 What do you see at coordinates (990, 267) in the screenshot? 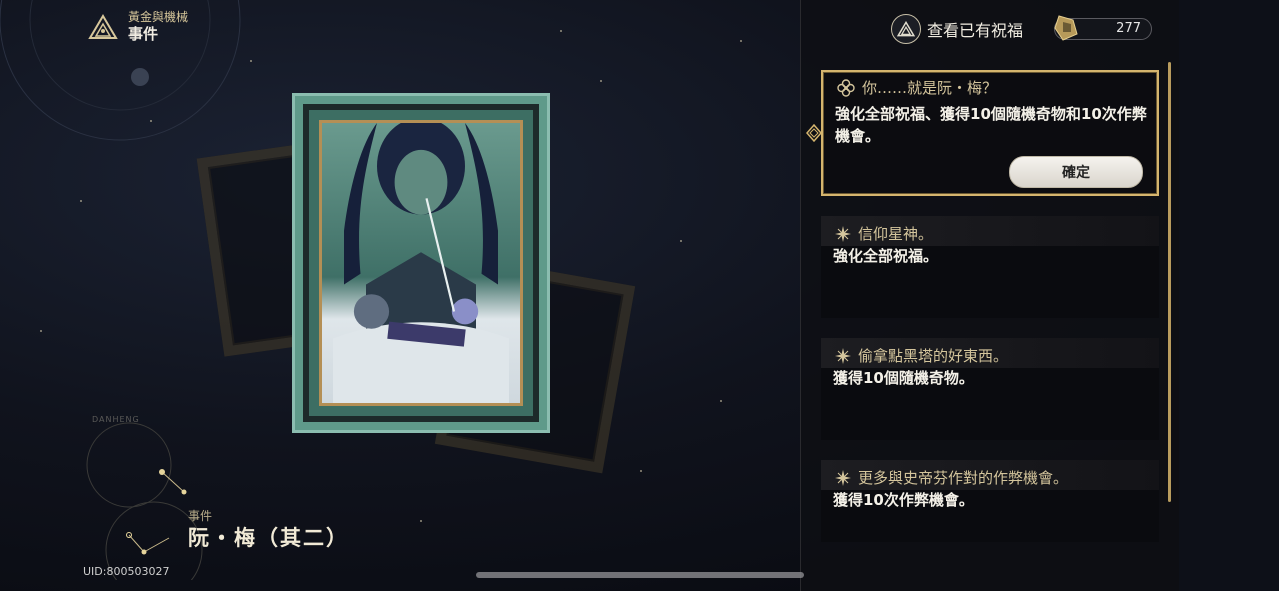
I see `event-option-2: 信仰星神。 強化全部祝福。` at bounding box center [990, 267].